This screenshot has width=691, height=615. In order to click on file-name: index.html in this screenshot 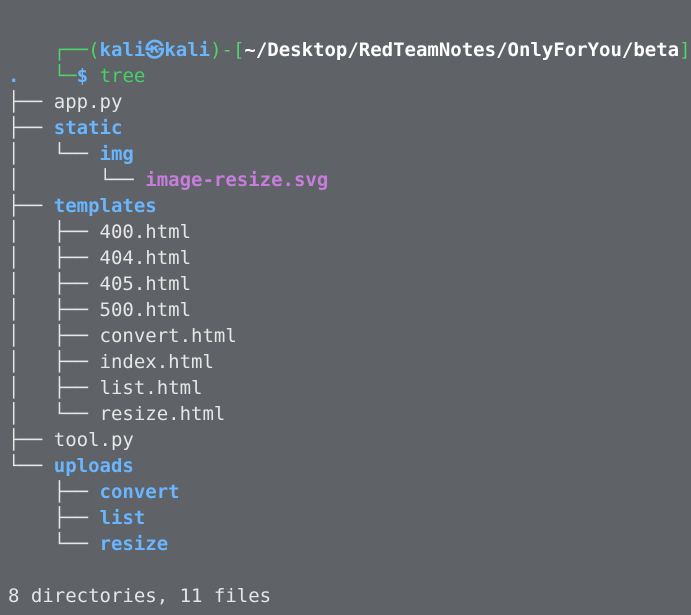, I will do `click(156, 362)`.